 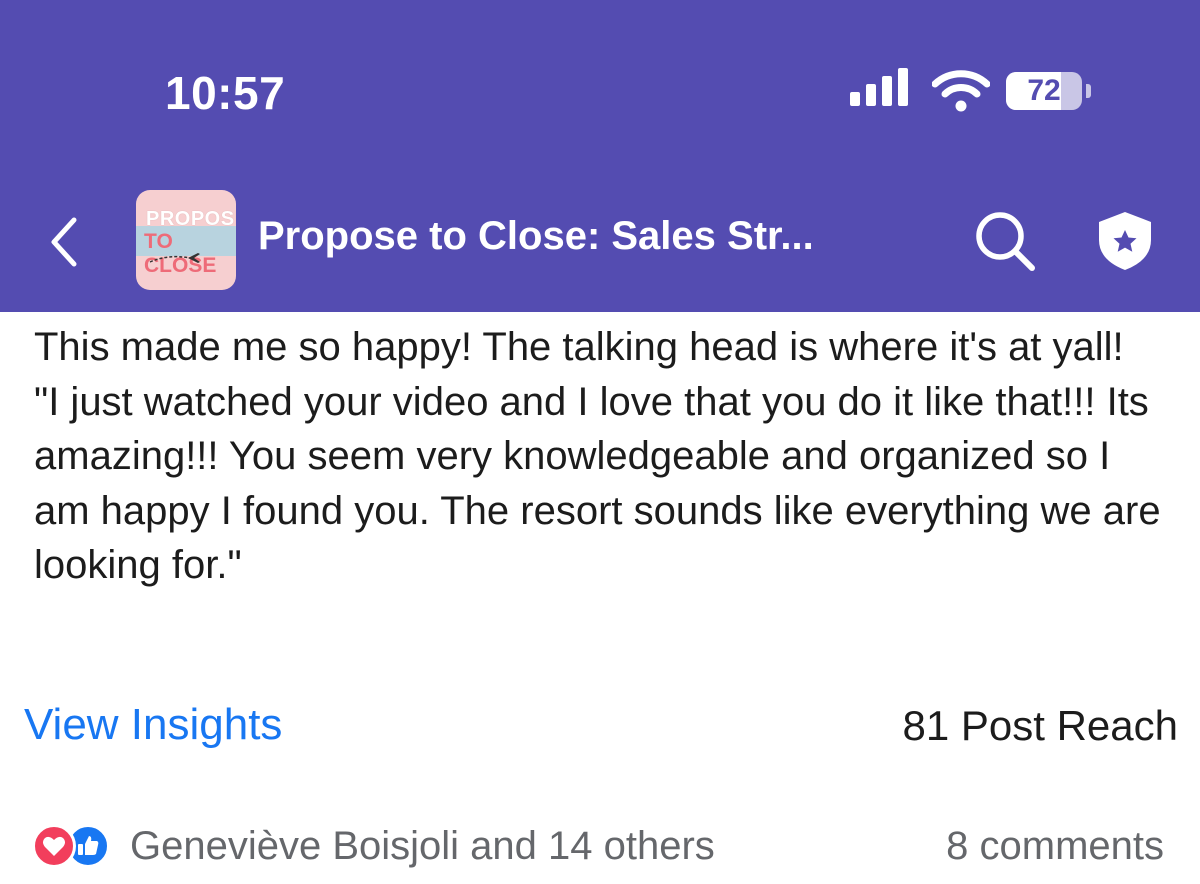 What do you see at coordinates (881, 88) in the screenshot?
I see `cellular-signal-icon` at bounding box center [881, 88].